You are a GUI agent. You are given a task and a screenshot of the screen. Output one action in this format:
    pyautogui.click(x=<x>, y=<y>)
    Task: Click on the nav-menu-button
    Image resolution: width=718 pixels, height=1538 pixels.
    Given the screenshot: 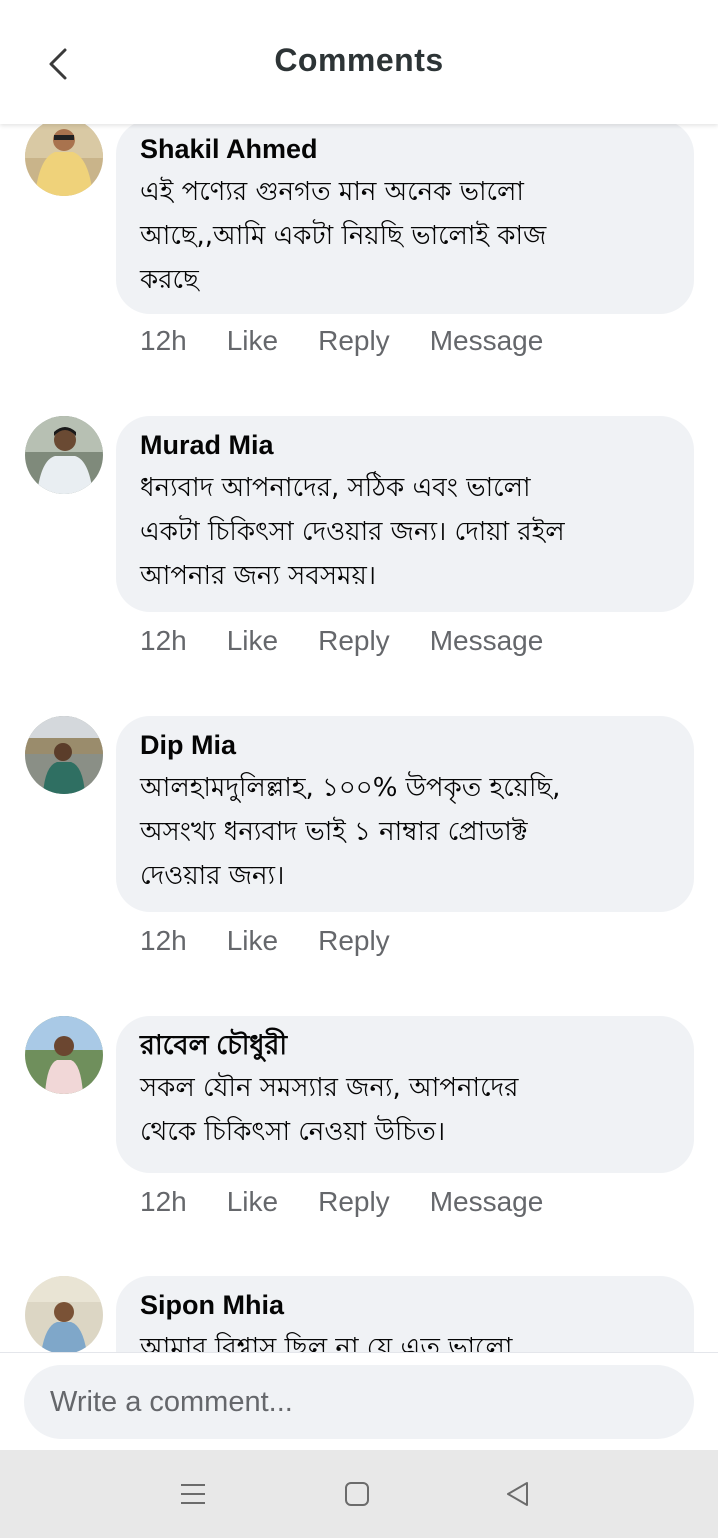 What is the action you would take?
    pyautogui.click(x=193, y=1494)
    